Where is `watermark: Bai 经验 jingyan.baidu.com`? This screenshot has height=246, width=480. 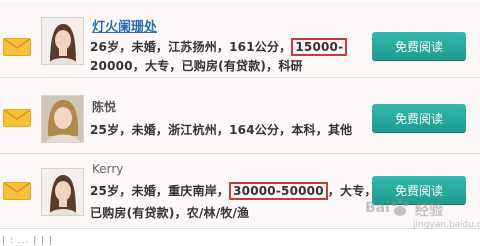
watermark: Bai 经验 jingyan.baidu.com is located at coordinates (421, 216).